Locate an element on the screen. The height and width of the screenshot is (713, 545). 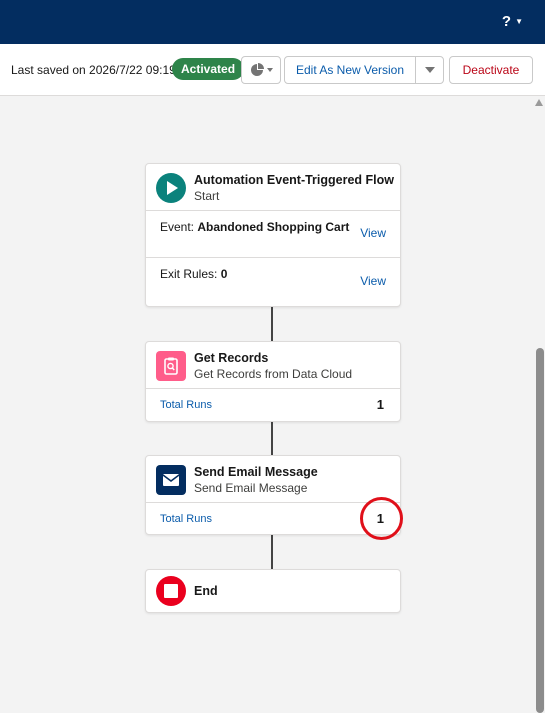
total-runs-value: 1 is located at coordinates (380, 404).